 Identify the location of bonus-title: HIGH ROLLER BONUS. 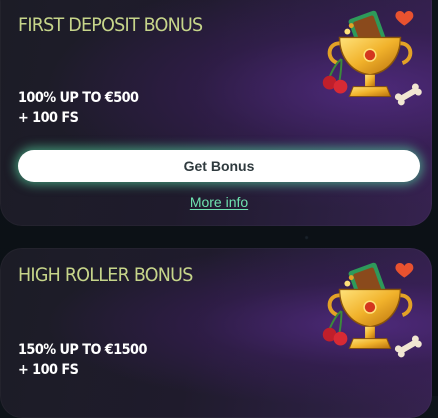
(105, 275).